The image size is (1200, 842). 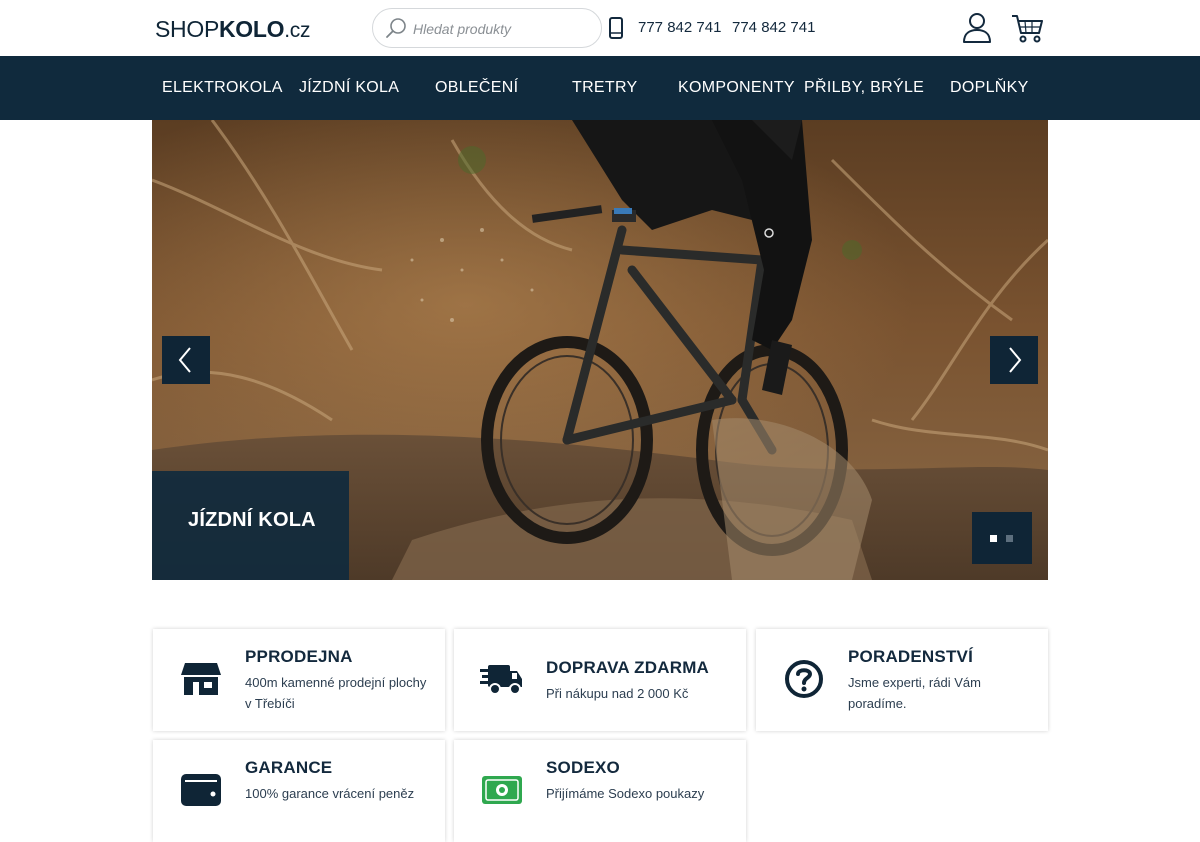 I want to click on phone-number-1: 777 842 741, so click(x=679, y=27).